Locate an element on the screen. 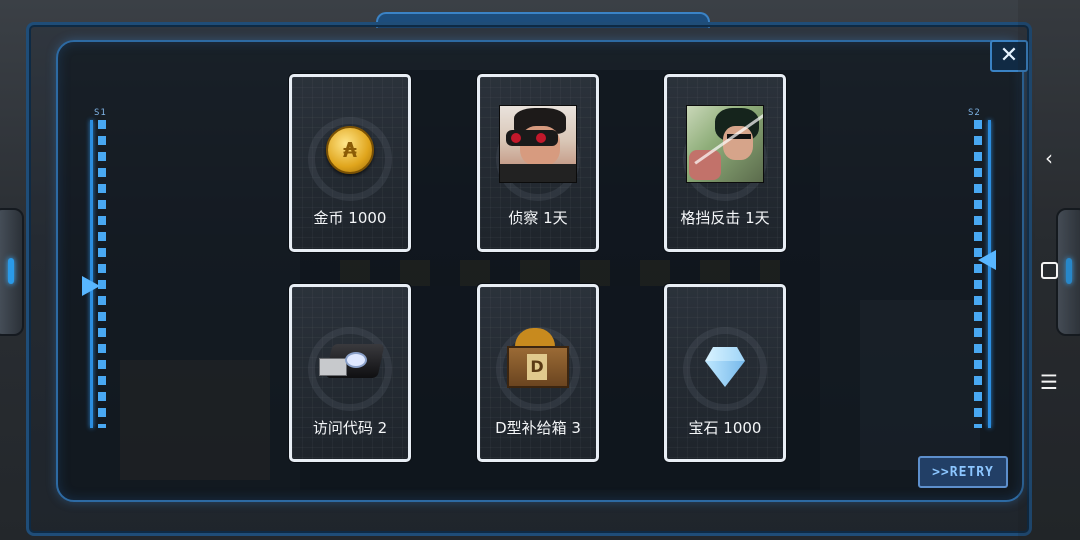 The width and height of the screenshot is (1080, 540). slider-right: S2 is located at coordinates (981, 268).